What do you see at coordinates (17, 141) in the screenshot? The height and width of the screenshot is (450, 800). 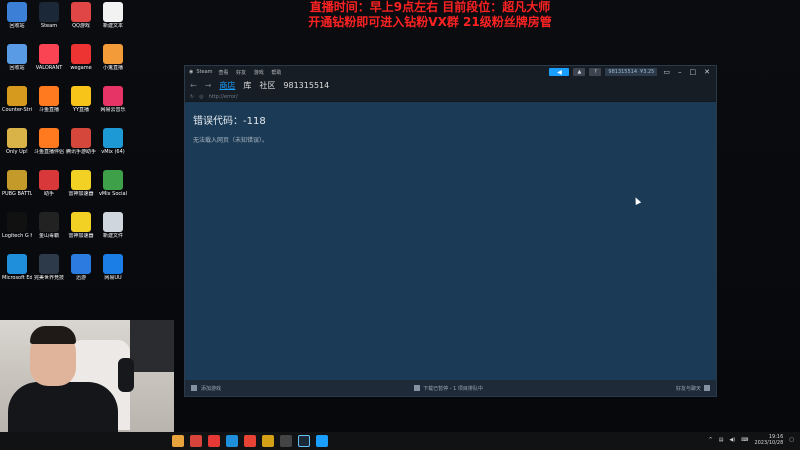 I see `desktop-icon: Only Up!` at bounding box center [17, 141].